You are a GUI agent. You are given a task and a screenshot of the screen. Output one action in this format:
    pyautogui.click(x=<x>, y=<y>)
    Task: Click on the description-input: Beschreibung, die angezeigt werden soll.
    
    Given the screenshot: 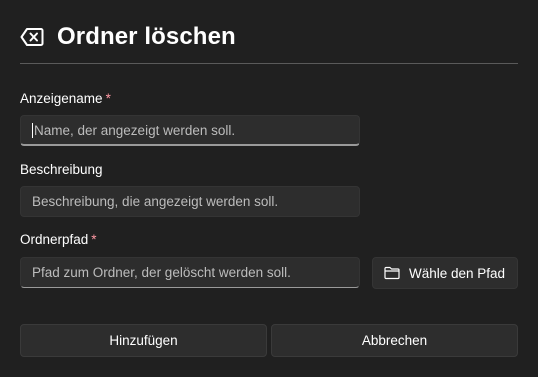 What is the action you would take?
    pyautogui.click(x=190, y=201)
    